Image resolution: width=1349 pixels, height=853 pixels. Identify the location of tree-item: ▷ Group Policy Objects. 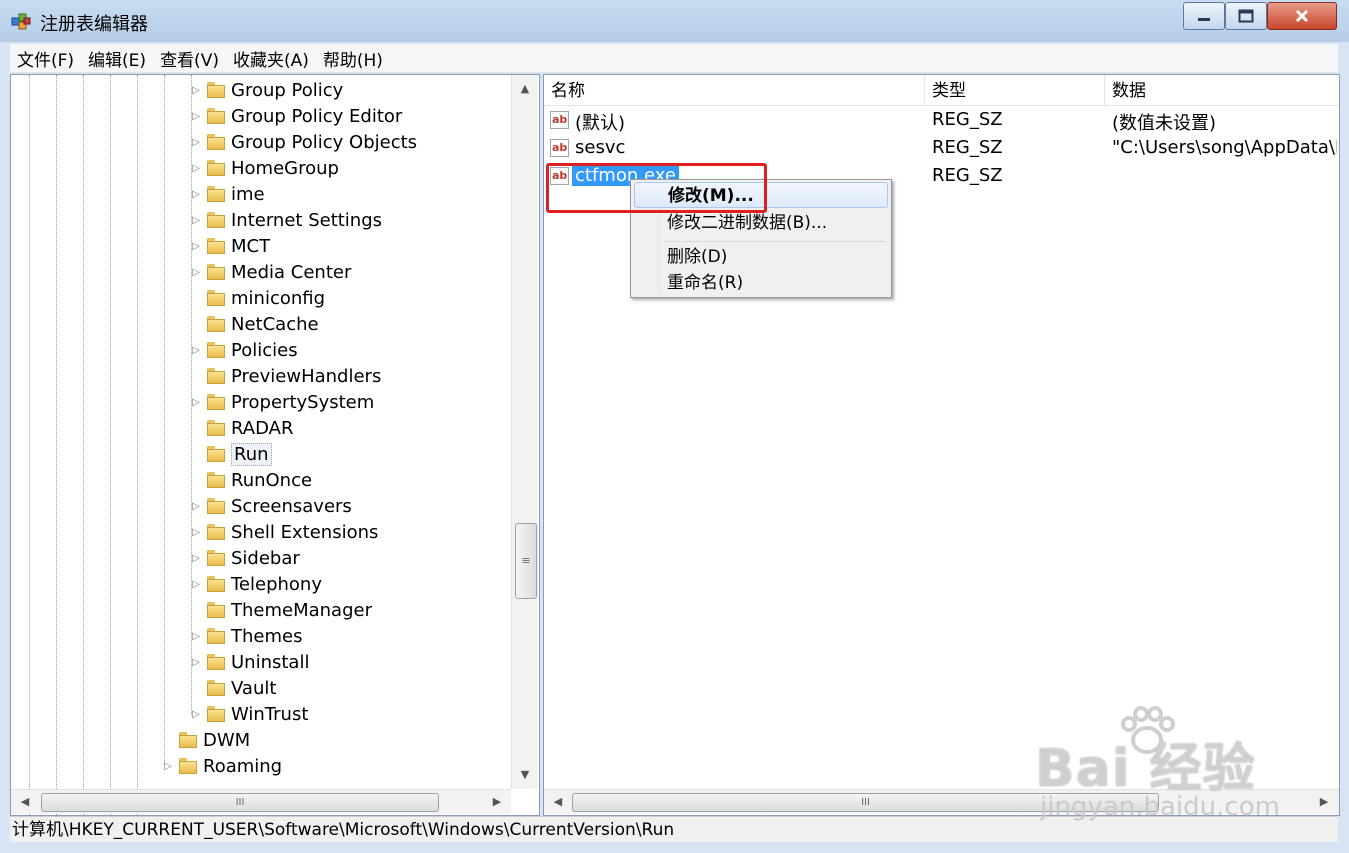
(303, 142).